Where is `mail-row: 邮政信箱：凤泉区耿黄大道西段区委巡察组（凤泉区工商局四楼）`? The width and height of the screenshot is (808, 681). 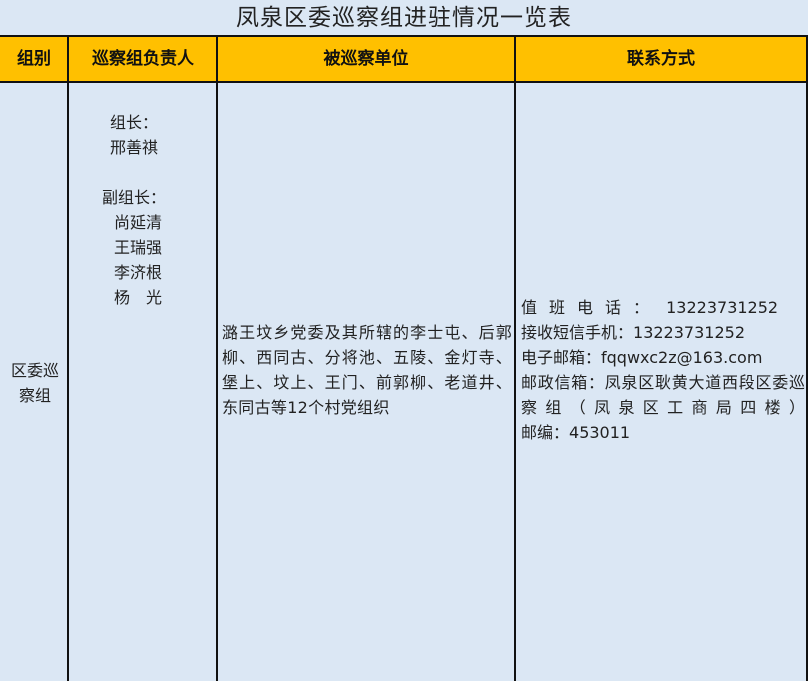
mail-row: 邮政信箱：凤泉区耿黄大道西段区委巡察组（凤泉区工商局四楼） is located at coordinates (663, 395).